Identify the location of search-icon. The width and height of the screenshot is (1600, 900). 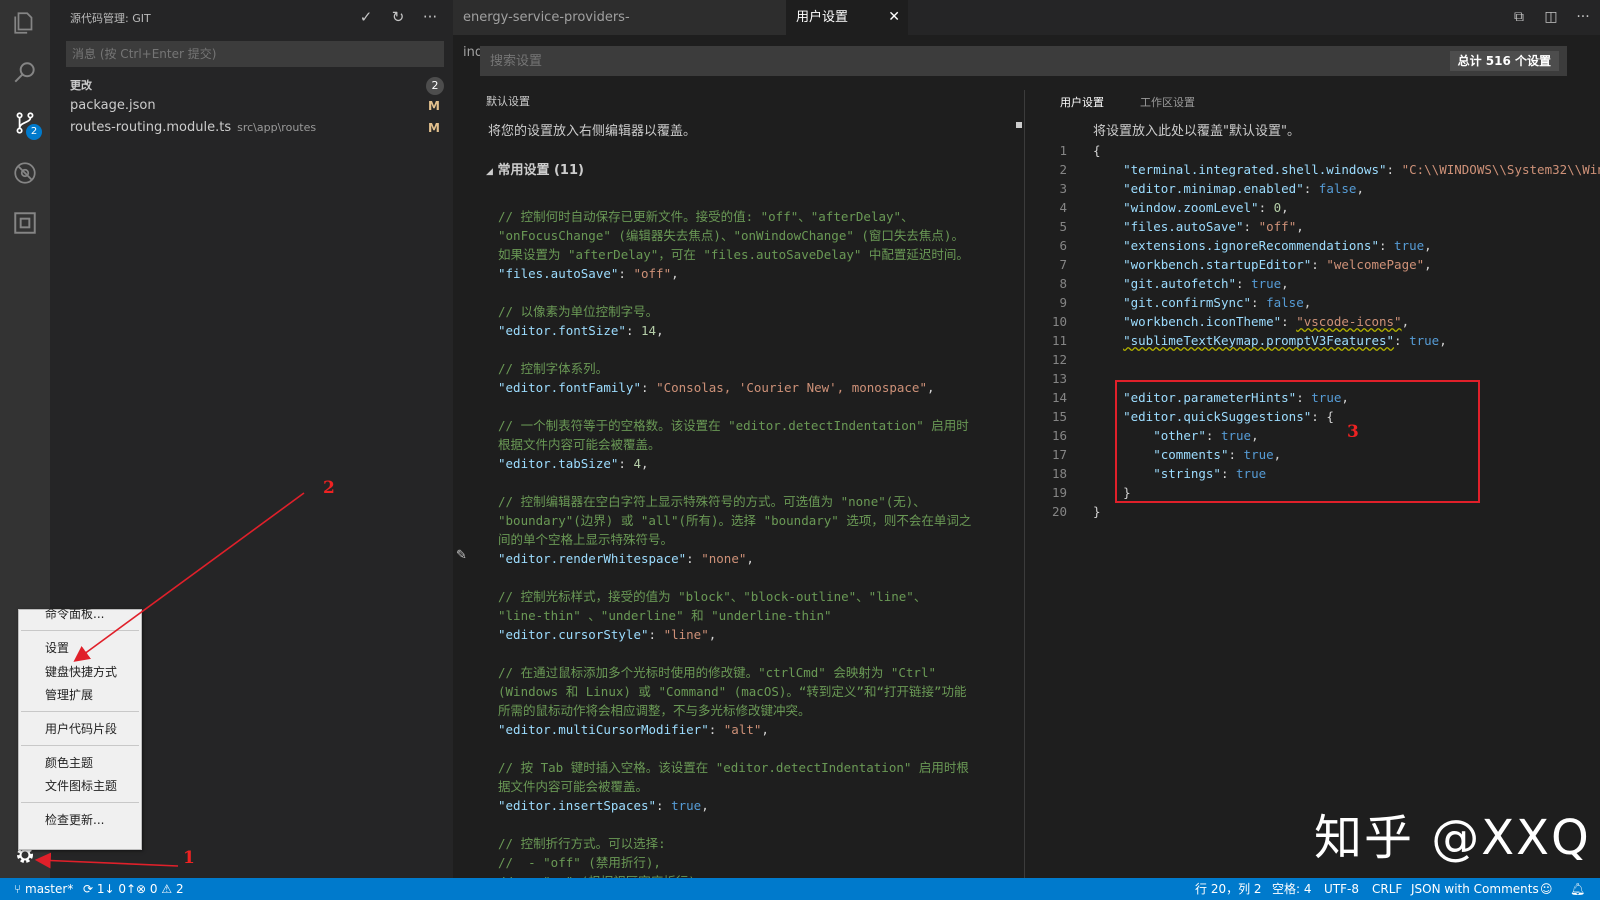
(25, 73).